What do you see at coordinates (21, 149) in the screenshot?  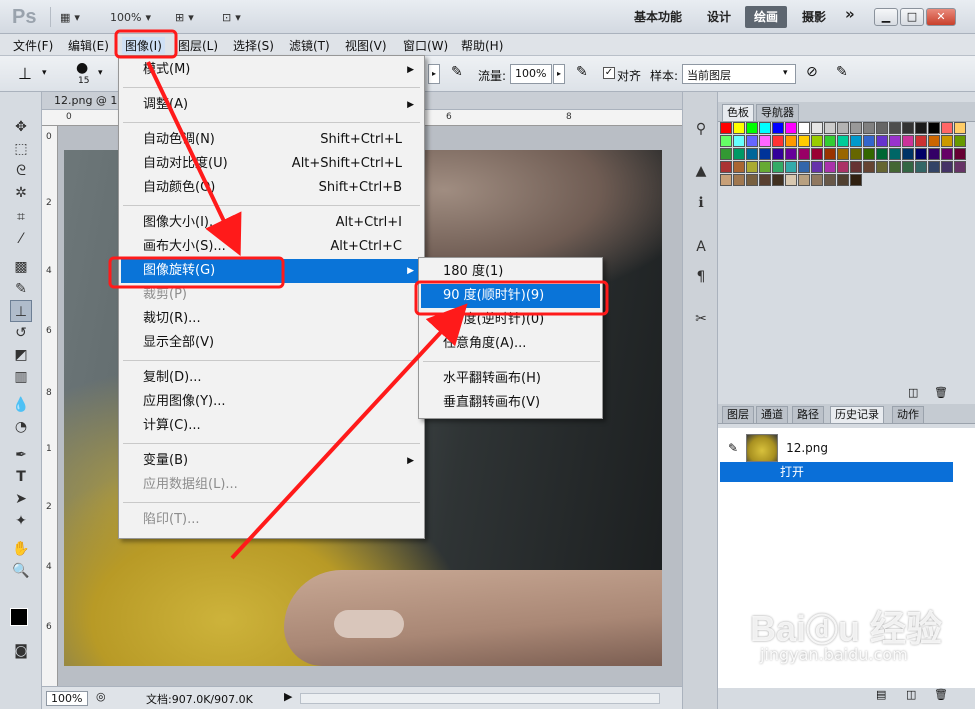 I see `marquee-tool-icon: ⬚` at bounding box center [21, 149].